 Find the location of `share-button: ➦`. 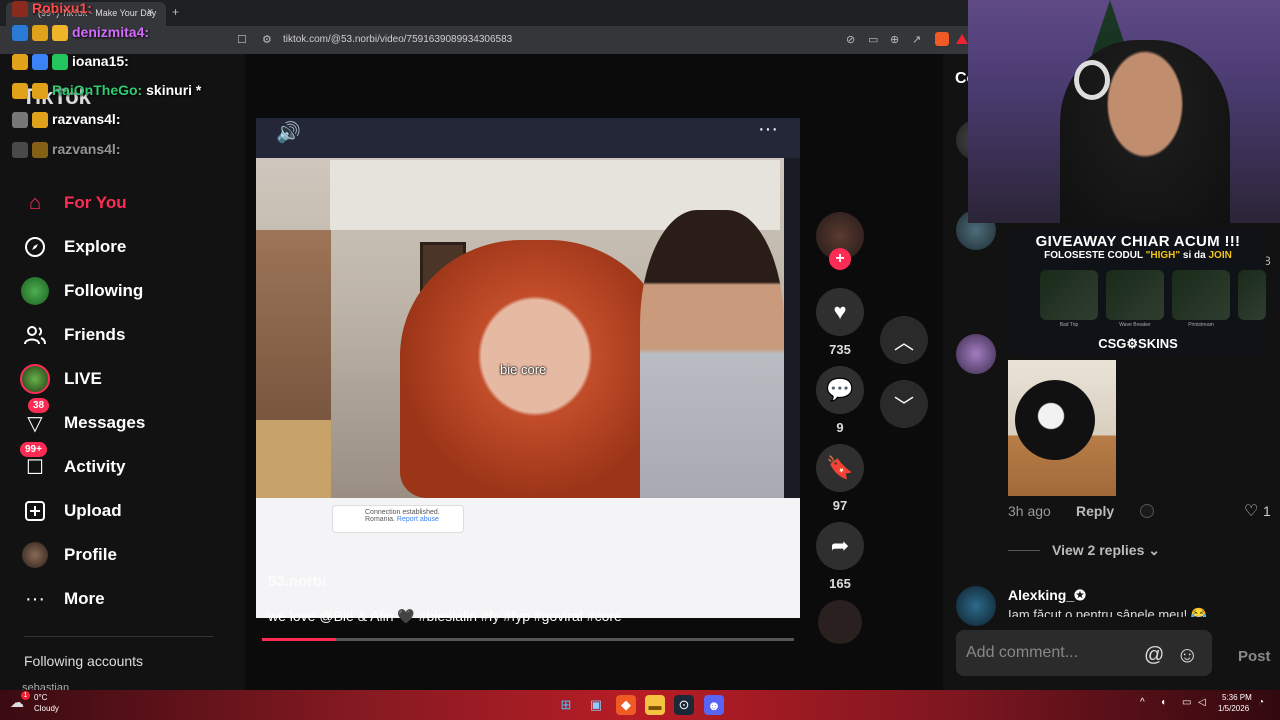

share-button: ➦ is located at coordinates (840, 546).